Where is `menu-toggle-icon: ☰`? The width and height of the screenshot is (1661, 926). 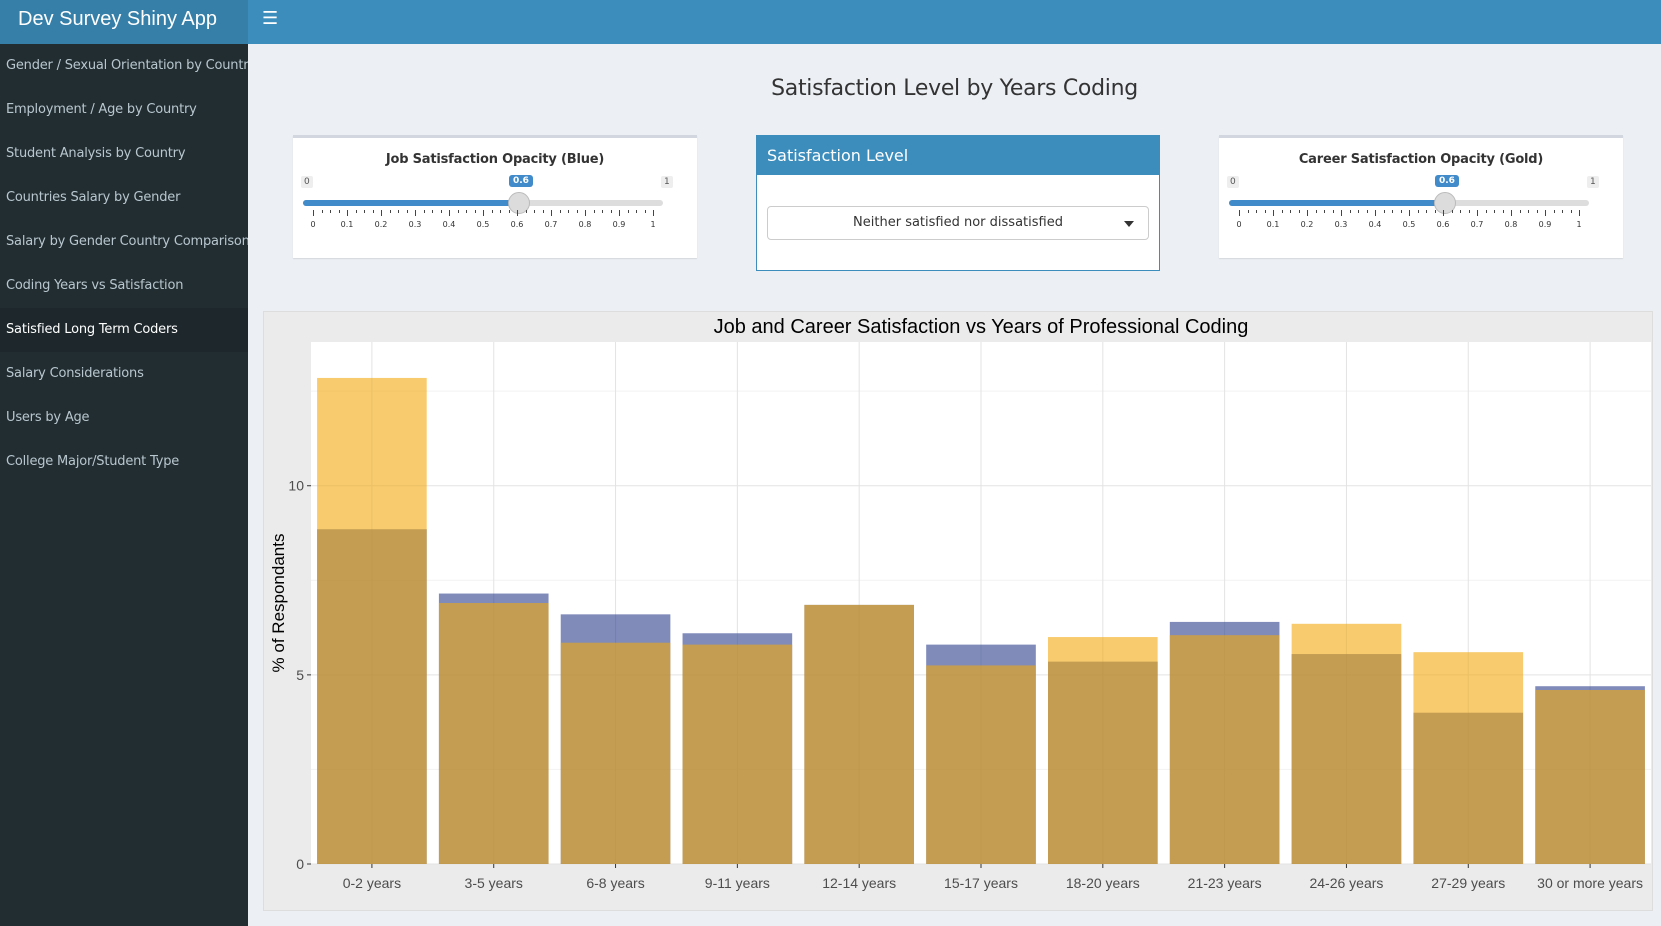 menu-toggle-icon: ☰ is located at coordinates (270, 19).